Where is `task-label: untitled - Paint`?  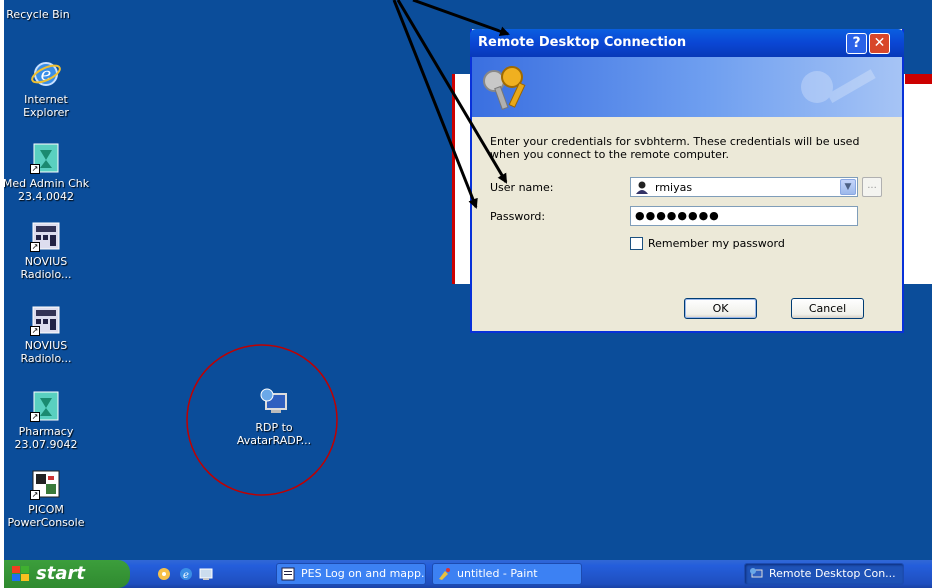
task-label: untitled - Paint is located at coordinates (497, 573).